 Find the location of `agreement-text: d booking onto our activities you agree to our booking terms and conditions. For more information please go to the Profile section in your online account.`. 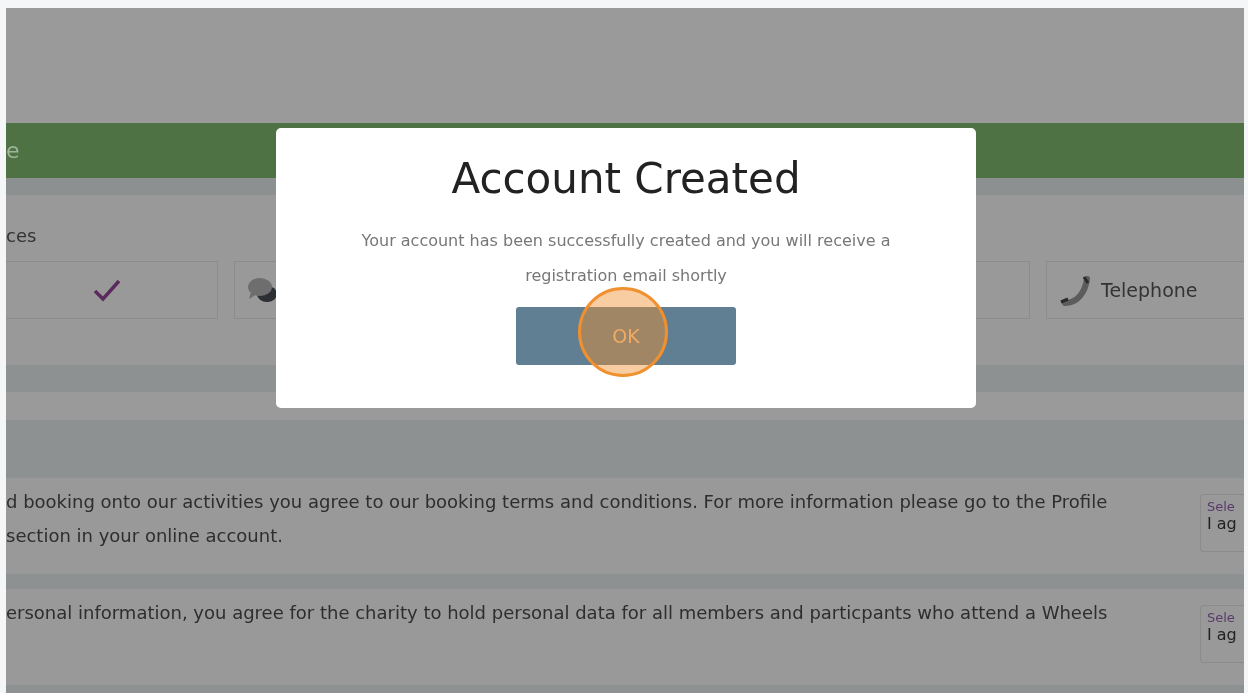

agreement-text: d booking onto our activities you agree to our booking terms and conditions. For more information please go to the Profile section in your online account. is located at coordinates (557, 519).